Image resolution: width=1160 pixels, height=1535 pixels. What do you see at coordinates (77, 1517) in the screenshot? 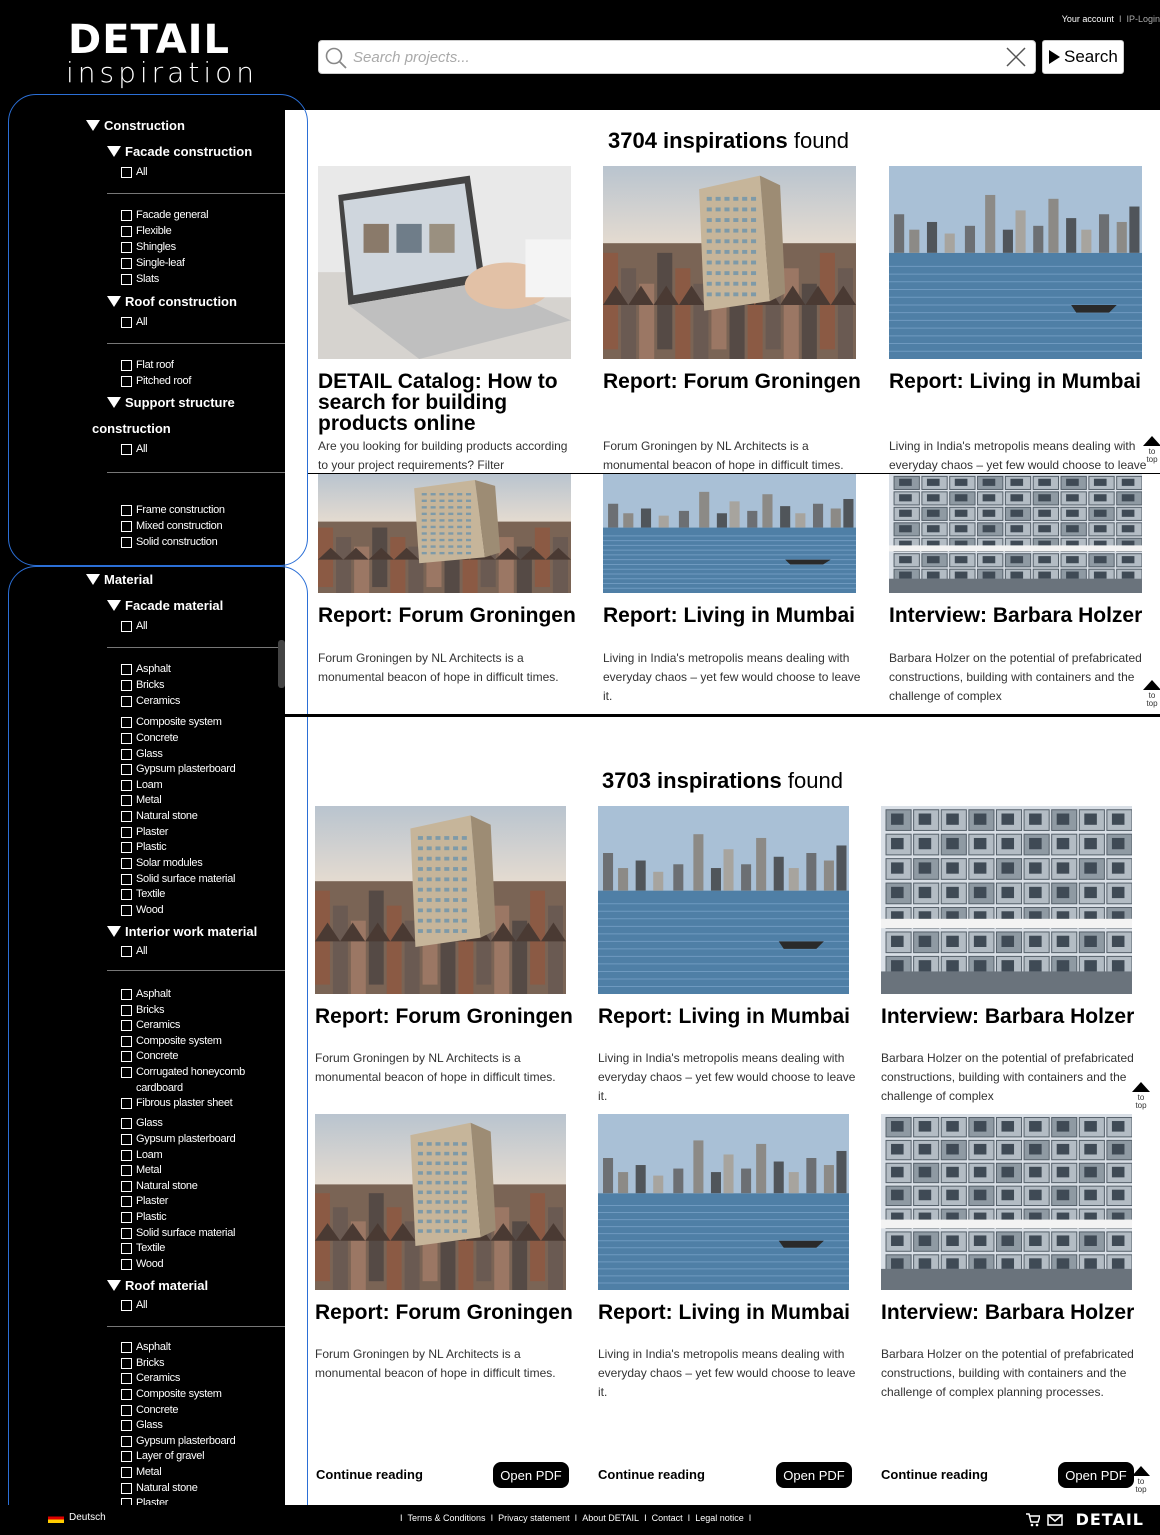
I see `language-switch: Deutsch` at bounding box center [77, 1517].